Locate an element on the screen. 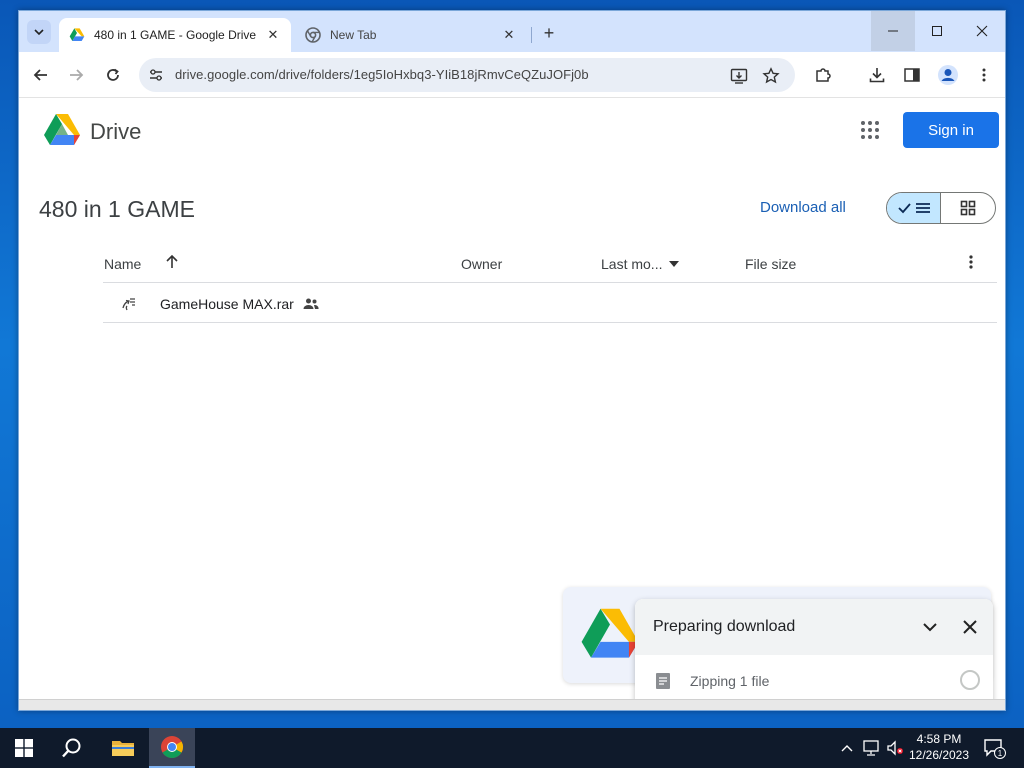  reload-button is located at coordinates (113, 75).